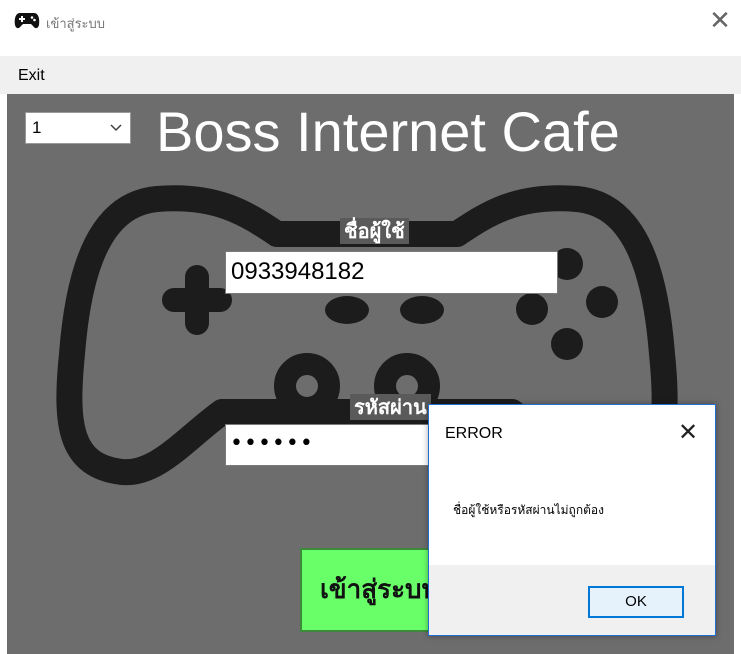 The image size is (741, 654). I want to click on error-message: ชื่อผู้ใช้หรือรหัสผ่านไม่ถูกต้อง, so click(528, 510).